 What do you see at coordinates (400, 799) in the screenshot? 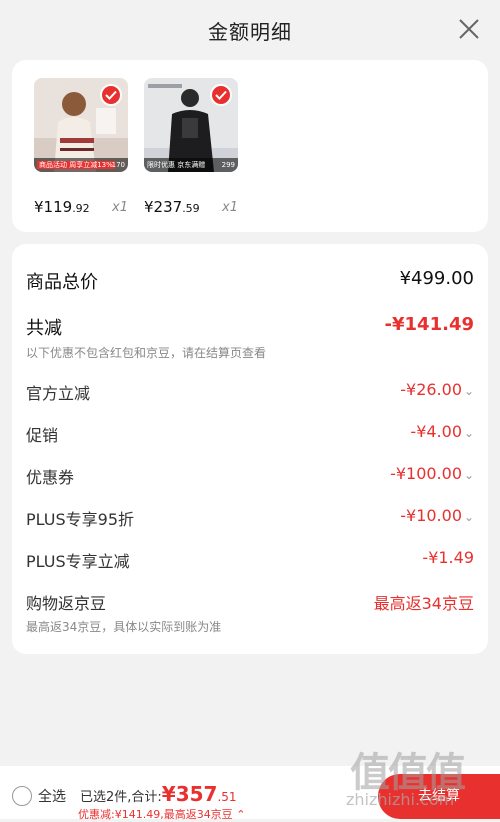
I see `watermark-url: zhizhizhi.com` at bounding box center [400, 799].